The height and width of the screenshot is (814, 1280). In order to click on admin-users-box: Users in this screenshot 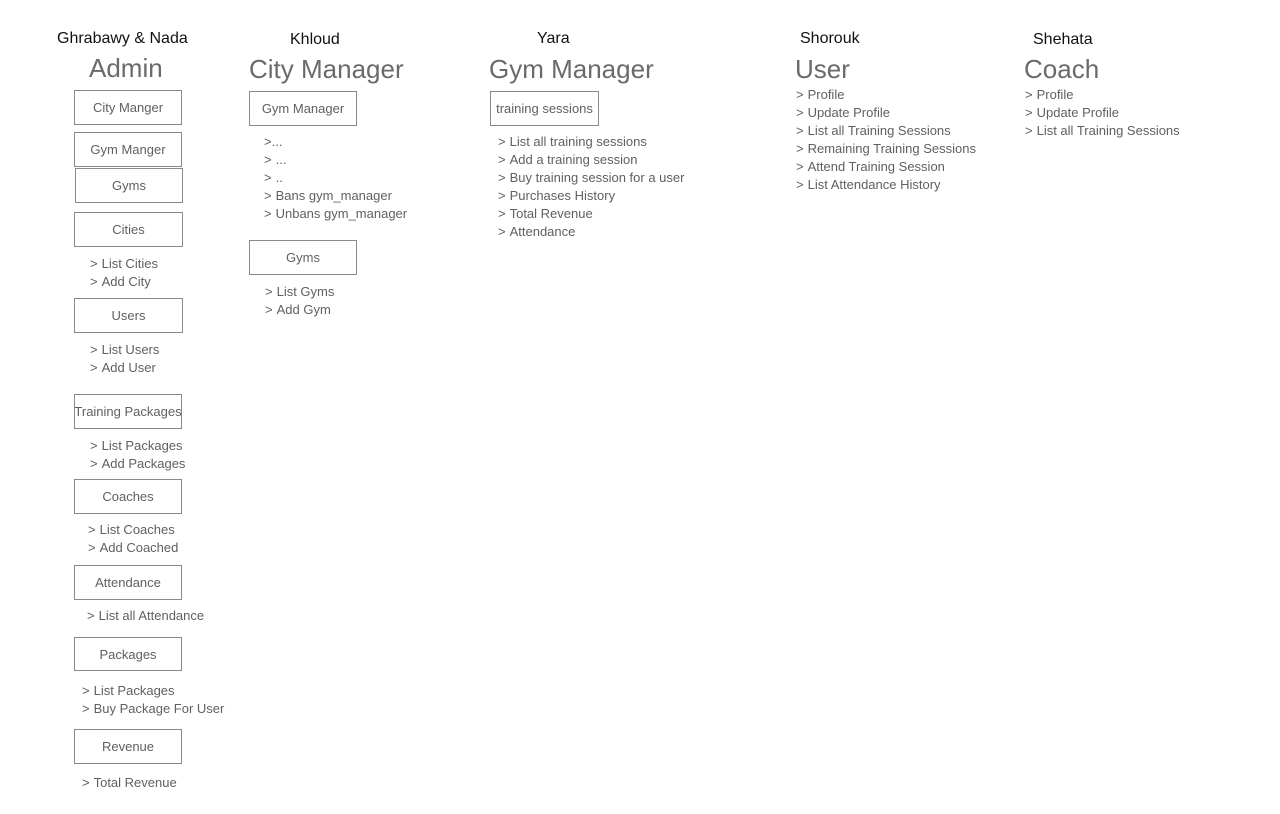, I will do `click(128, 315)`.